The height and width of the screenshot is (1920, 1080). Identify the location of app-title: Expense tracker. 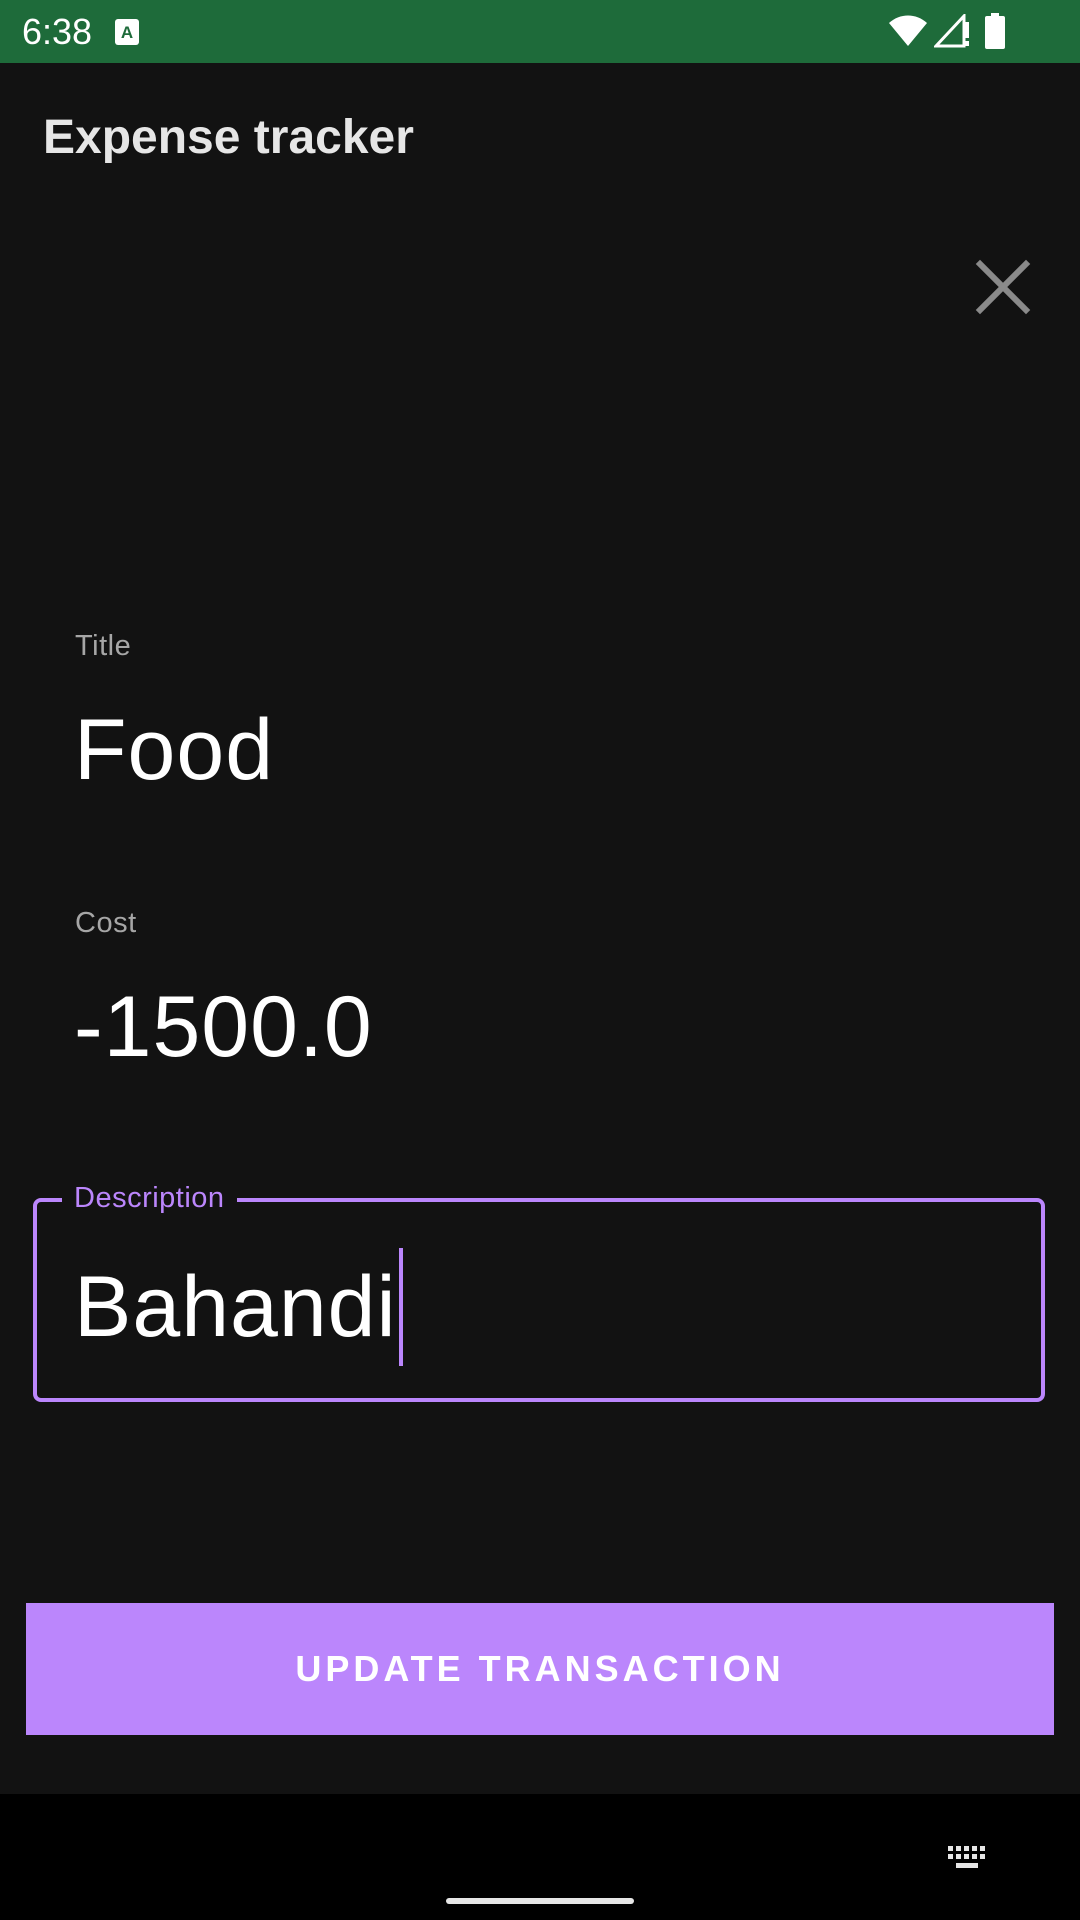
(228, 137).